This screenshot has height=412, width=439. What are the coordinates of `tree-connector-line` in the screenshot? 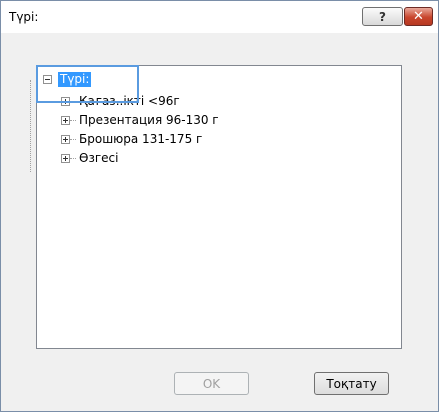 It's located at (30, 126).